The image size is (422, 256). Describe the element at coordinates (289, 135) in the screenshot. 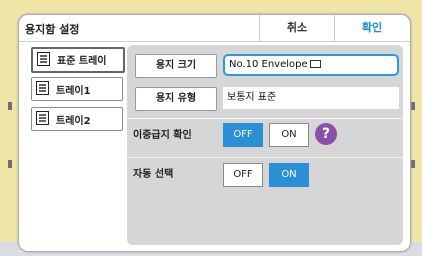

I see `double-feed-on-button: ON` at that location.